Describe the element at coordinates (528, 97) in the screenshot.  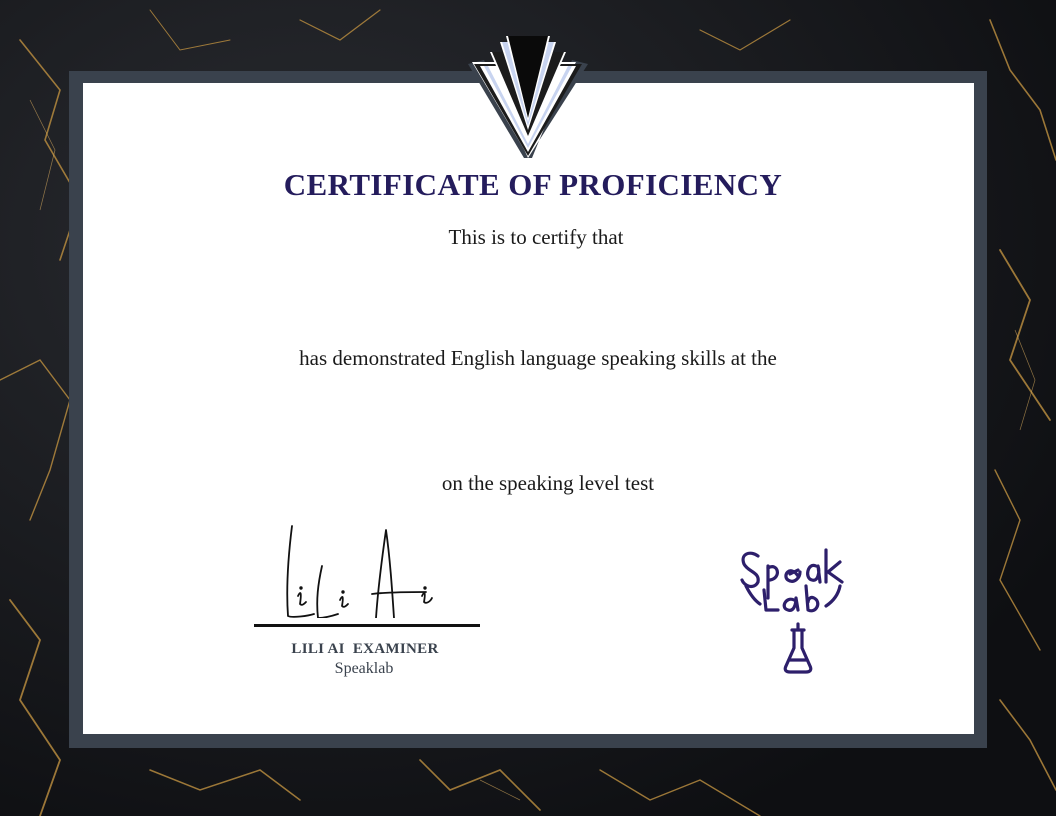
I see `art-deco-emblem-icon` at that location.